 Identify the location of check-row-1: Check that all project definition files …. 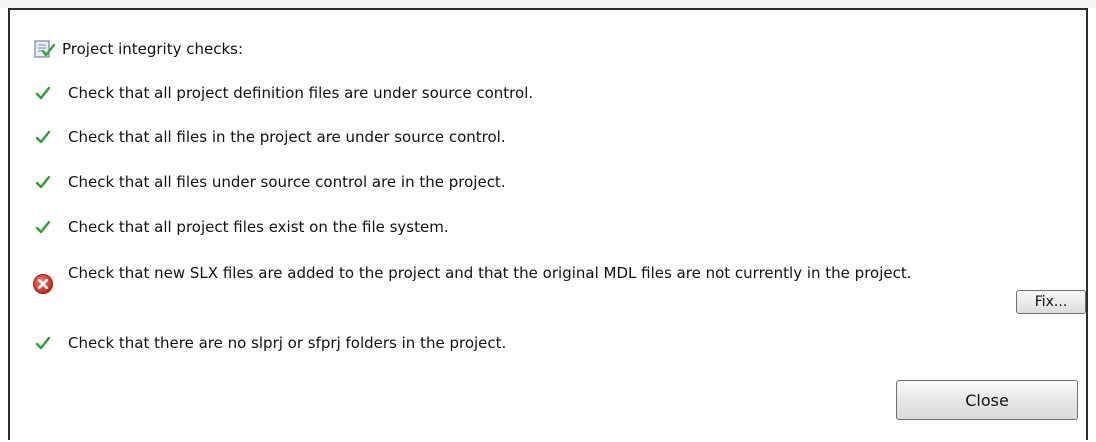
(505, 93).